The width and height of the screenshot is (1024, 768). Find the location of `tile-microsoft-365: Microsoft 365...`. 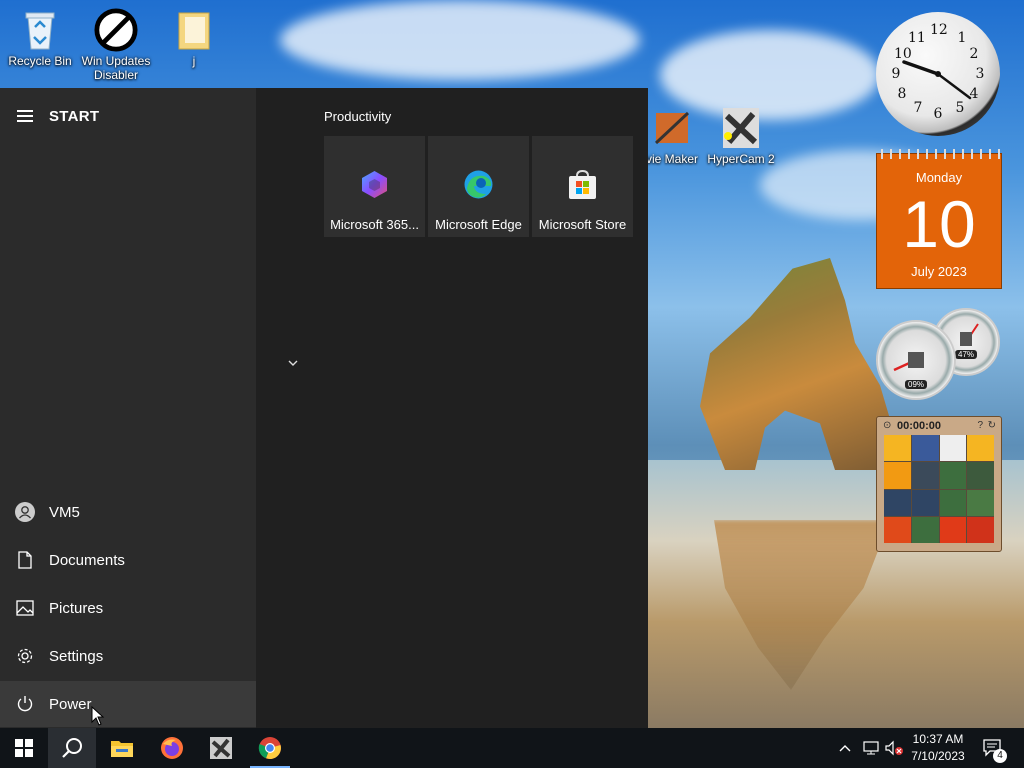

tile-microsoft-365: Microsoft 365... is located at coordinates (374, 186).